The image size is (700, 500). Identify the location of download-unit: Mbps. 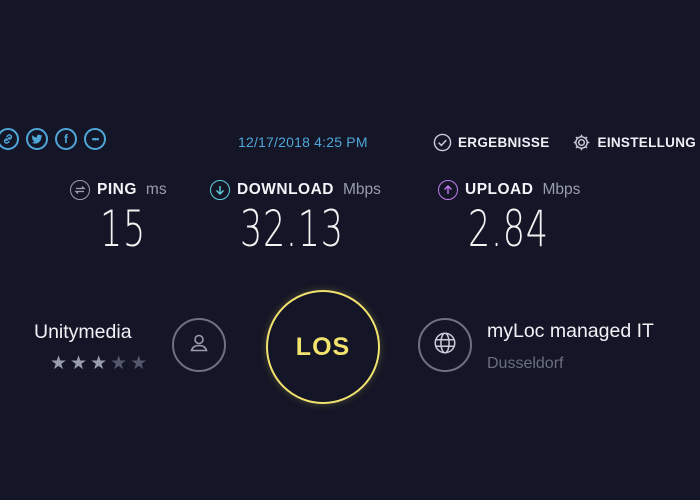
(362, 189).